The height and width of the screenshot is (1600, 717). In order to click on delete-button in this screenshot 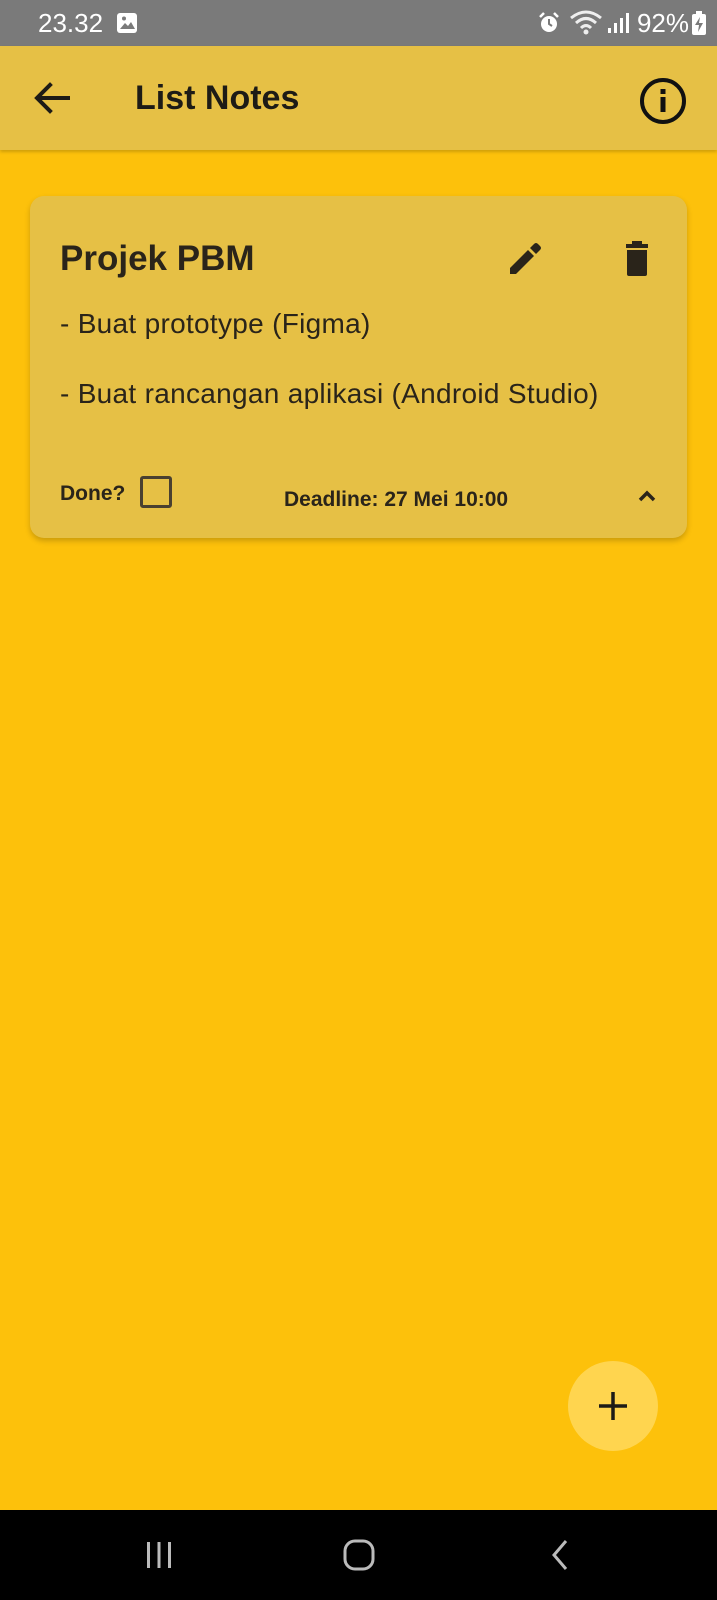, I will do `click(637, 259)`.